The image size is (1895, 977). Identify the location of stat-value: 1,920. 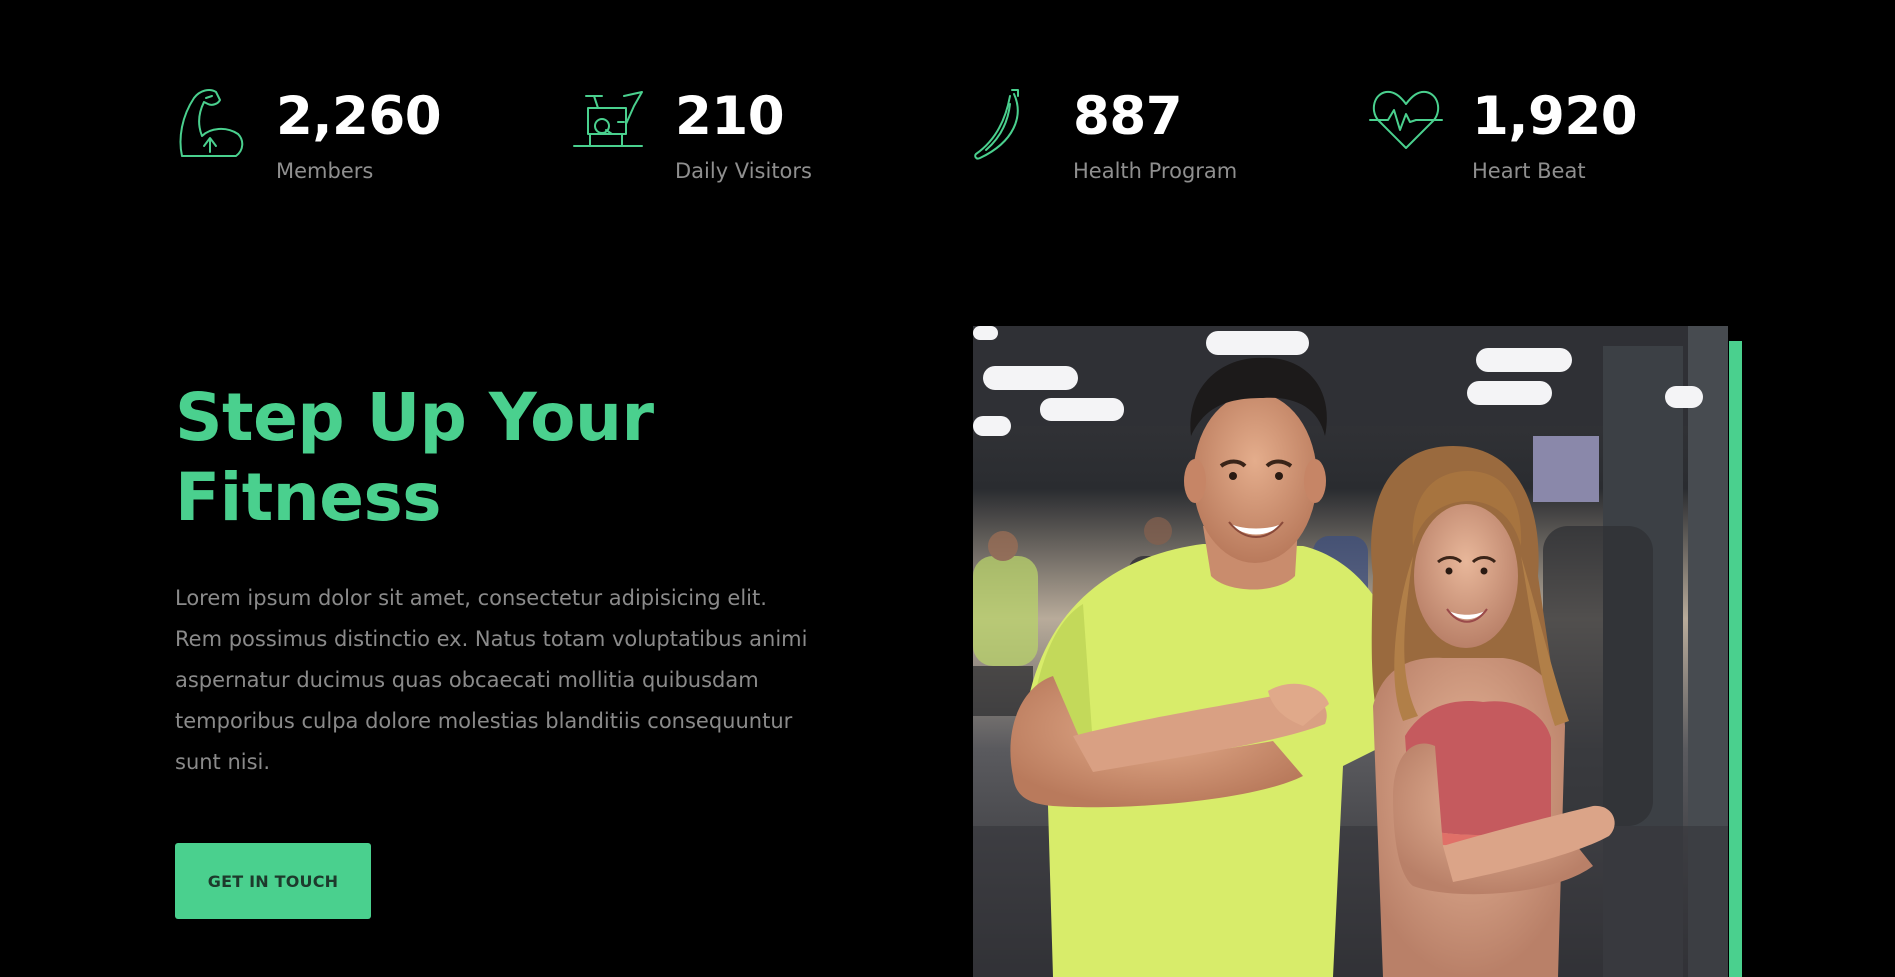
(1555, 116).